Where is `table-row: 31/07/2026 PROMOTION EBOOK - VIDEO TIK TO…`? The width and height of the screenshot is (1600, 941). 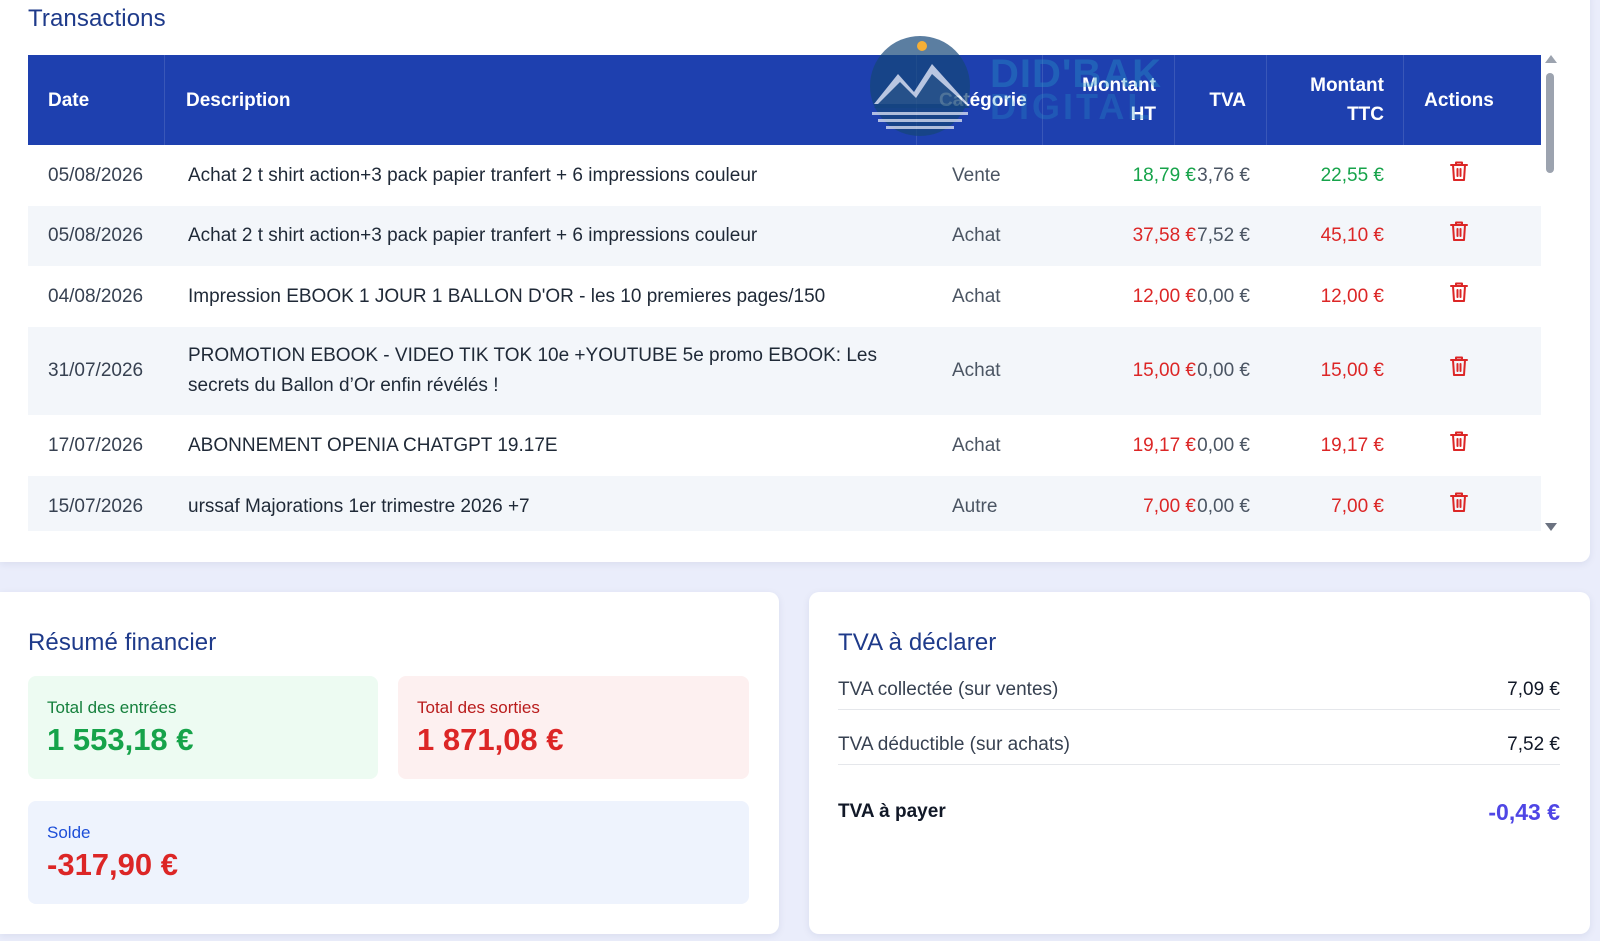 table-row: 31/07/2026 PROMOTION EBOOK - VIDEO TIK TO… is located at coordinates (784, 371).